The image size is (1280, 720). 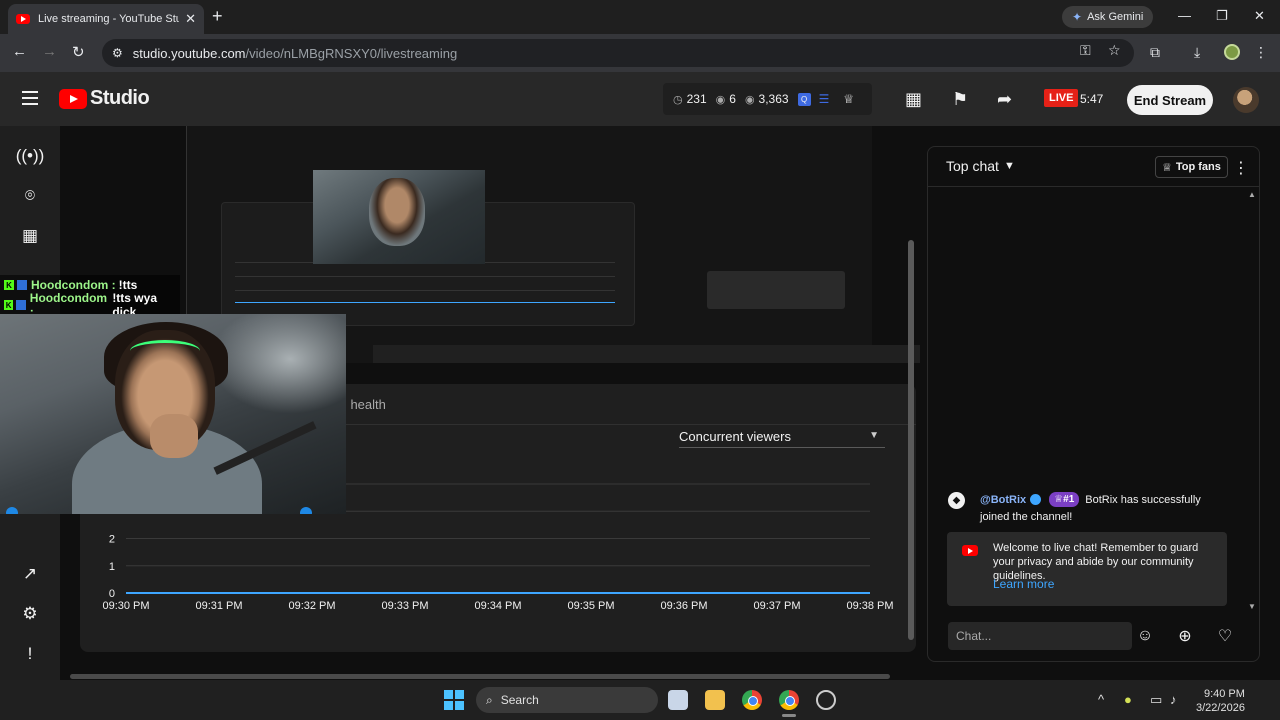 I want to click on x-tick-label: 09:37 PM, so click(x=776, y=606).